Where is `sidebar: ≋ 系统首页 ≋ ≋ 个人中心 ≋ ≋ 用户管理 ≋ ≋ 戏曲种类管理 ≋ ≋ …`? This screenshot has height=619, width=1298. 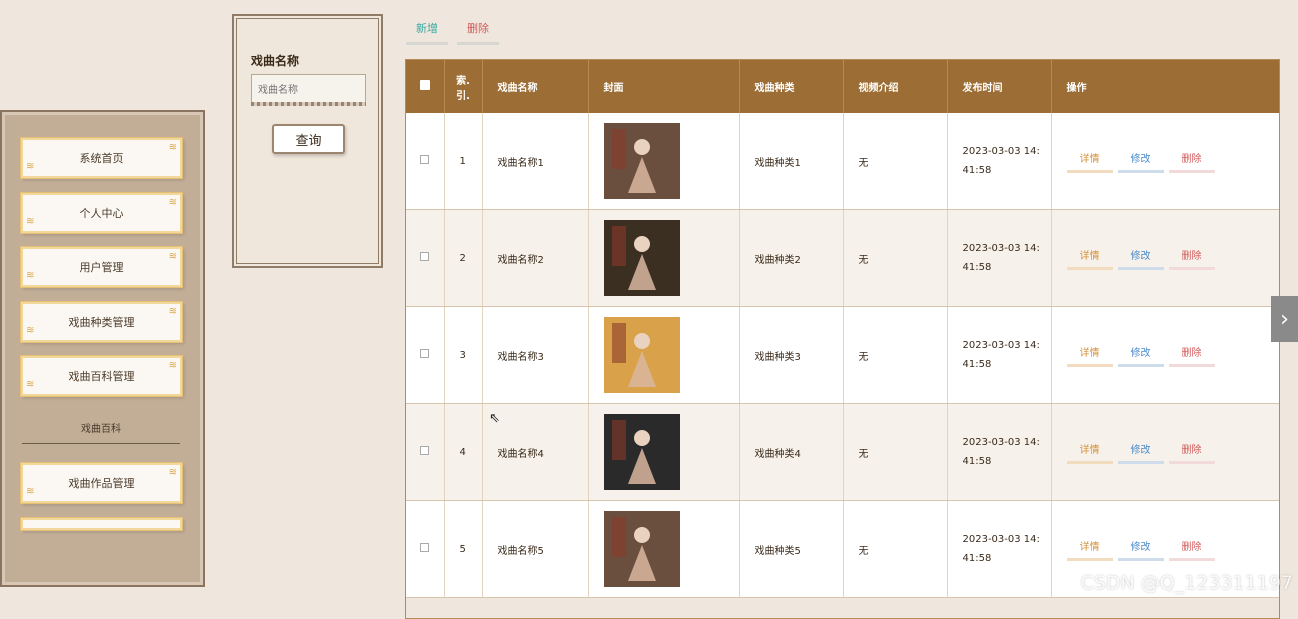 sidebar: ≋ 系统首页 ≋ ≋ 个人中心 ≋ ≋ 用户管理 ≋ ≋ 戏曲种类管理 ≋ ≋ … is located at coordinates (102, 348).